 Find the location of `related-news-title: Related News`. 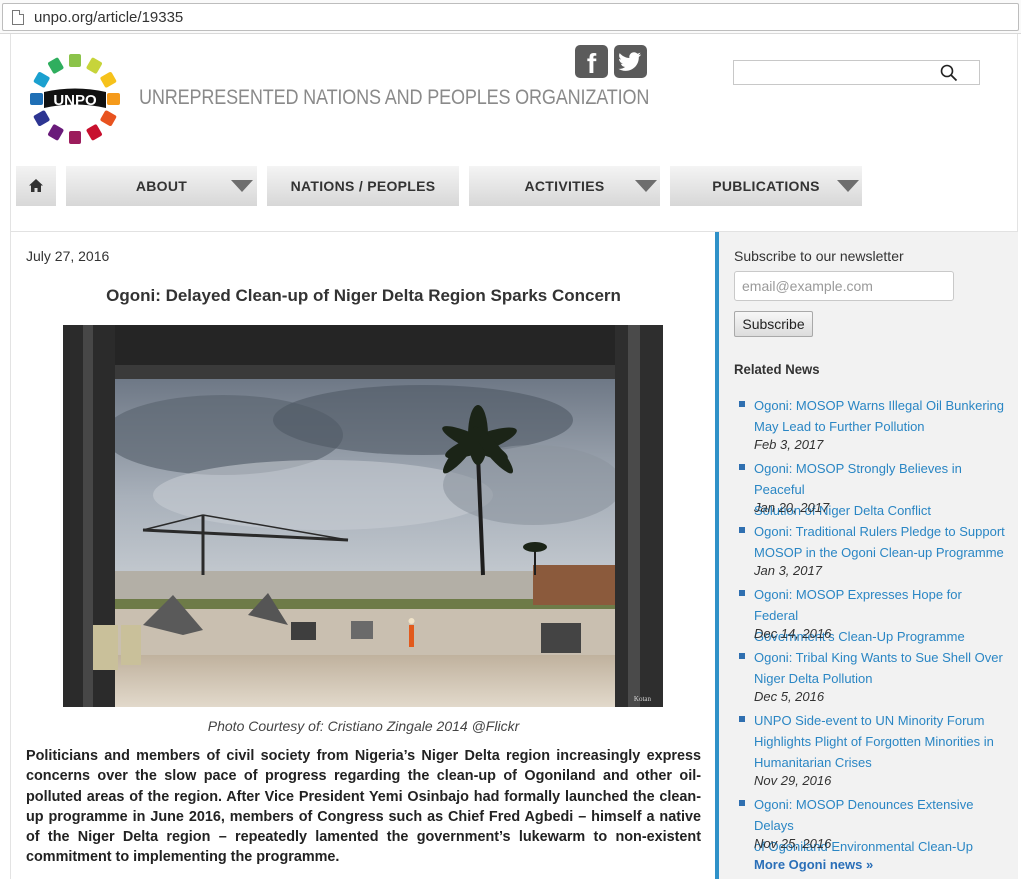

related-news-title: Related News is located at coordinates (777, 369).